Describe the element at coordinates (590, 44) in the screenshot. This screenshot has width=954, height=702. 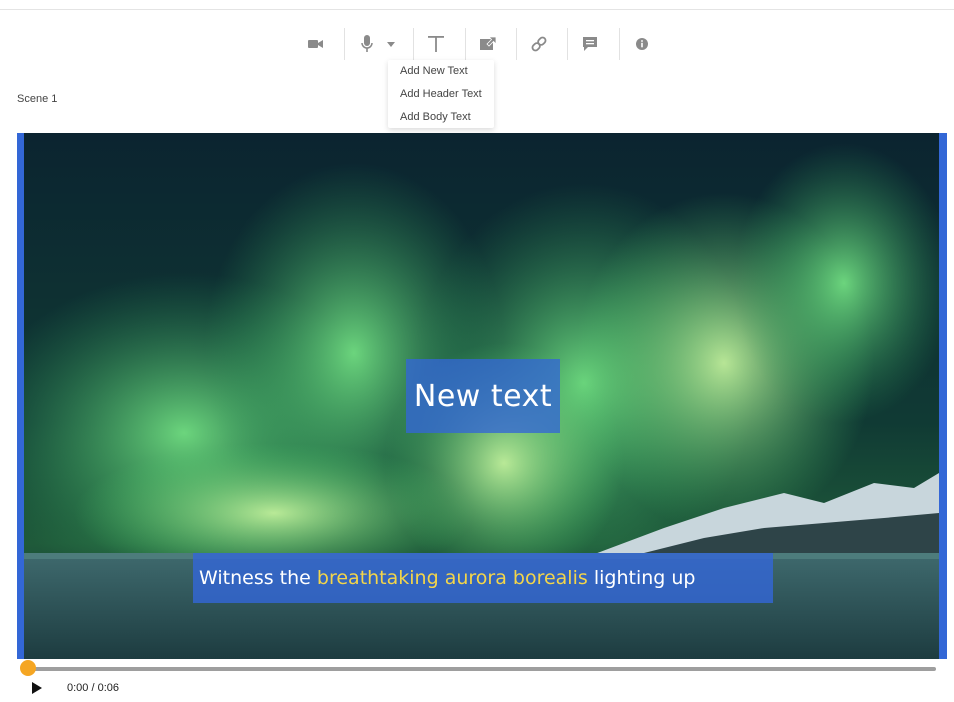
I see `comment-icon` at that location.